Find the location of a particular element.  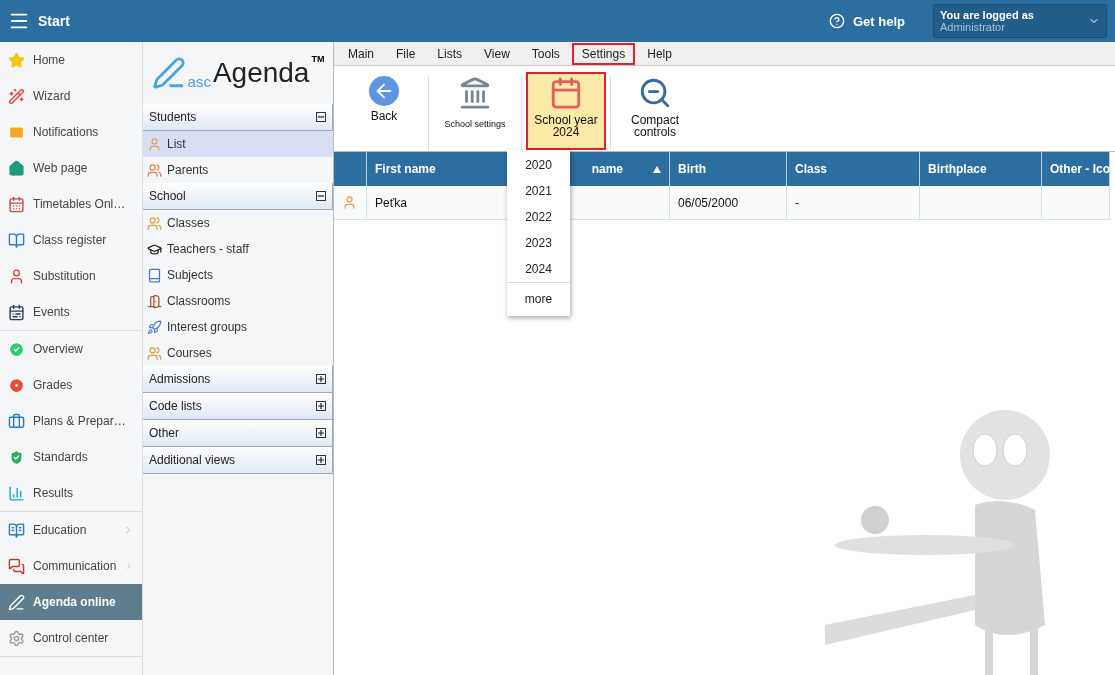

pen-icon is located at coordinates (168, 73).